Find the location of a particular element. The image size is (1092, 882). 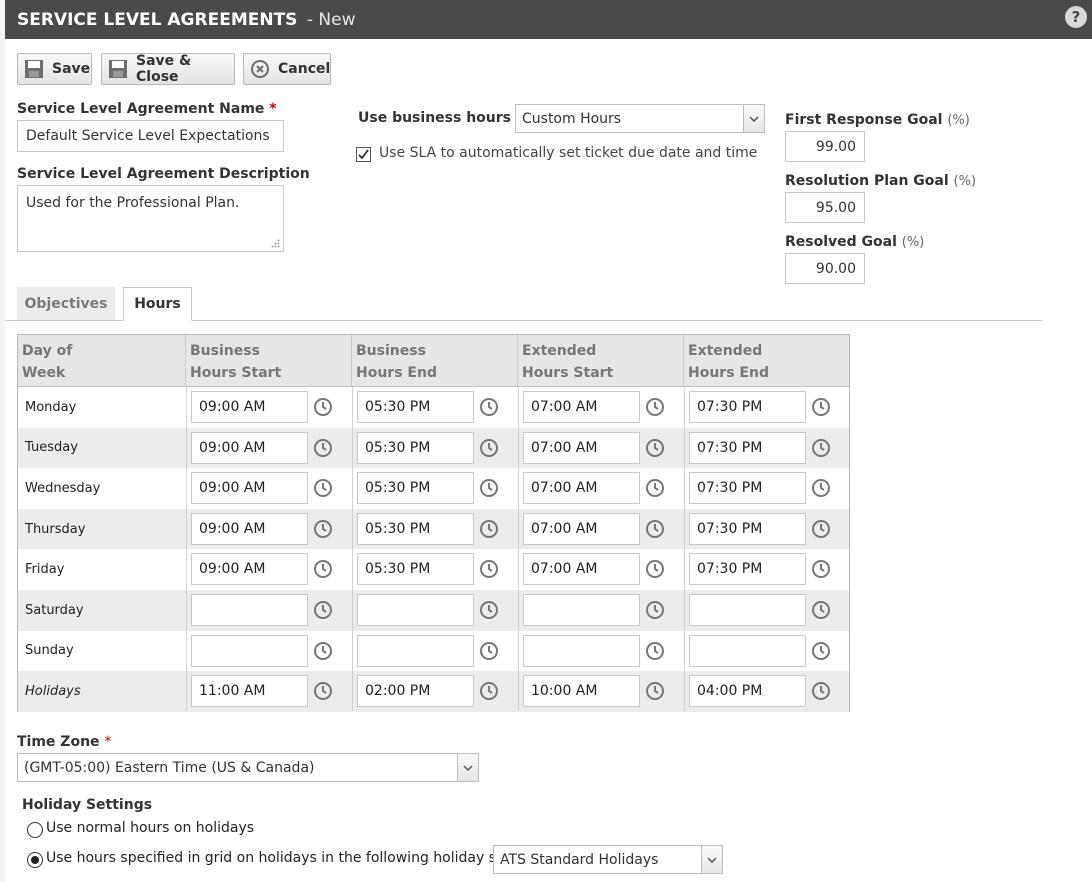

table-row: Monday 09:00 AM 05:30 PM 07:00 AM 07:30 PM is located at coordinates (433, 407).